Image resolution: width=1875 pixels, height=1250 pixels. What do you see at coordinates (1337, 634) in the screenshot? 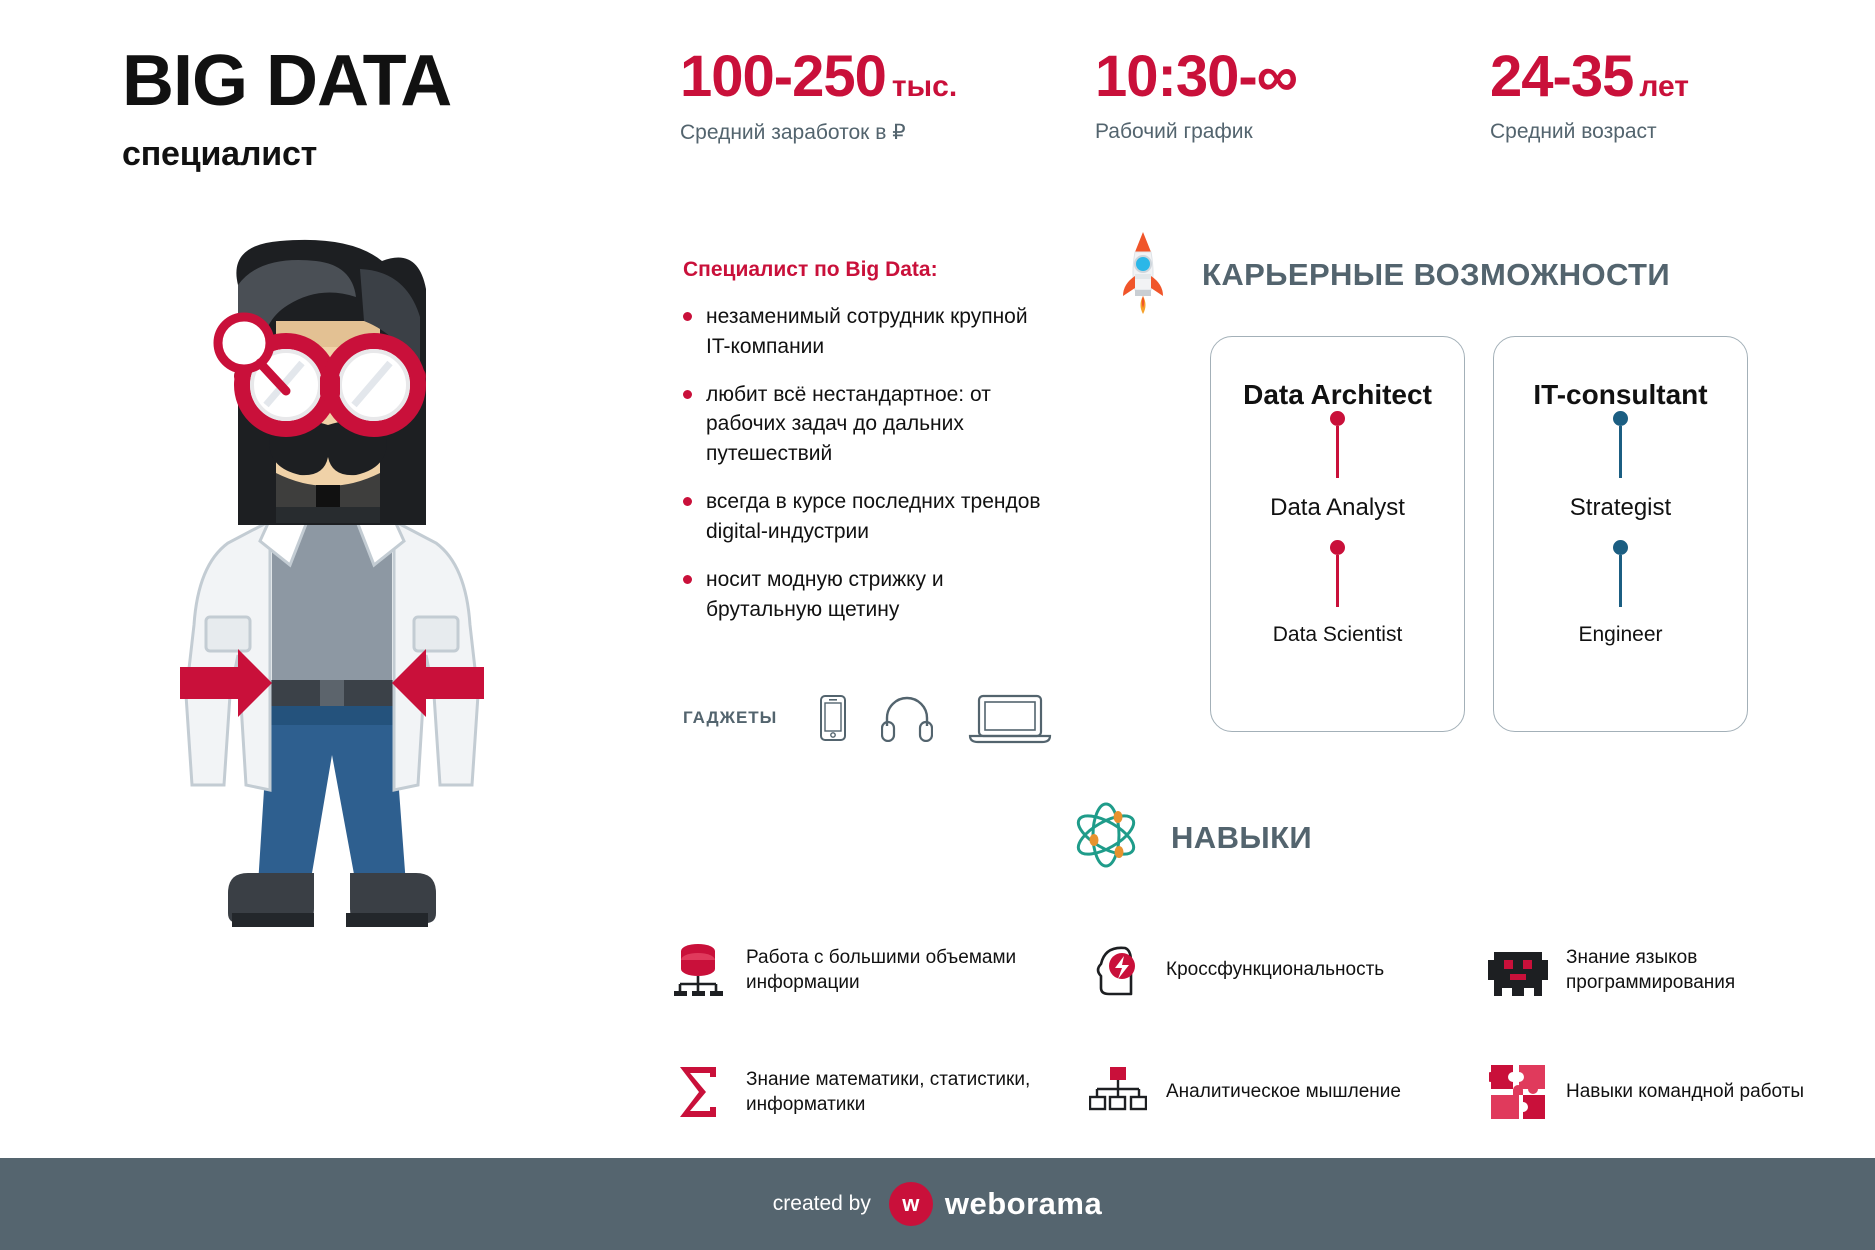
I see `career-card-role: Data Scientist` at bounding box center [1337, 634].